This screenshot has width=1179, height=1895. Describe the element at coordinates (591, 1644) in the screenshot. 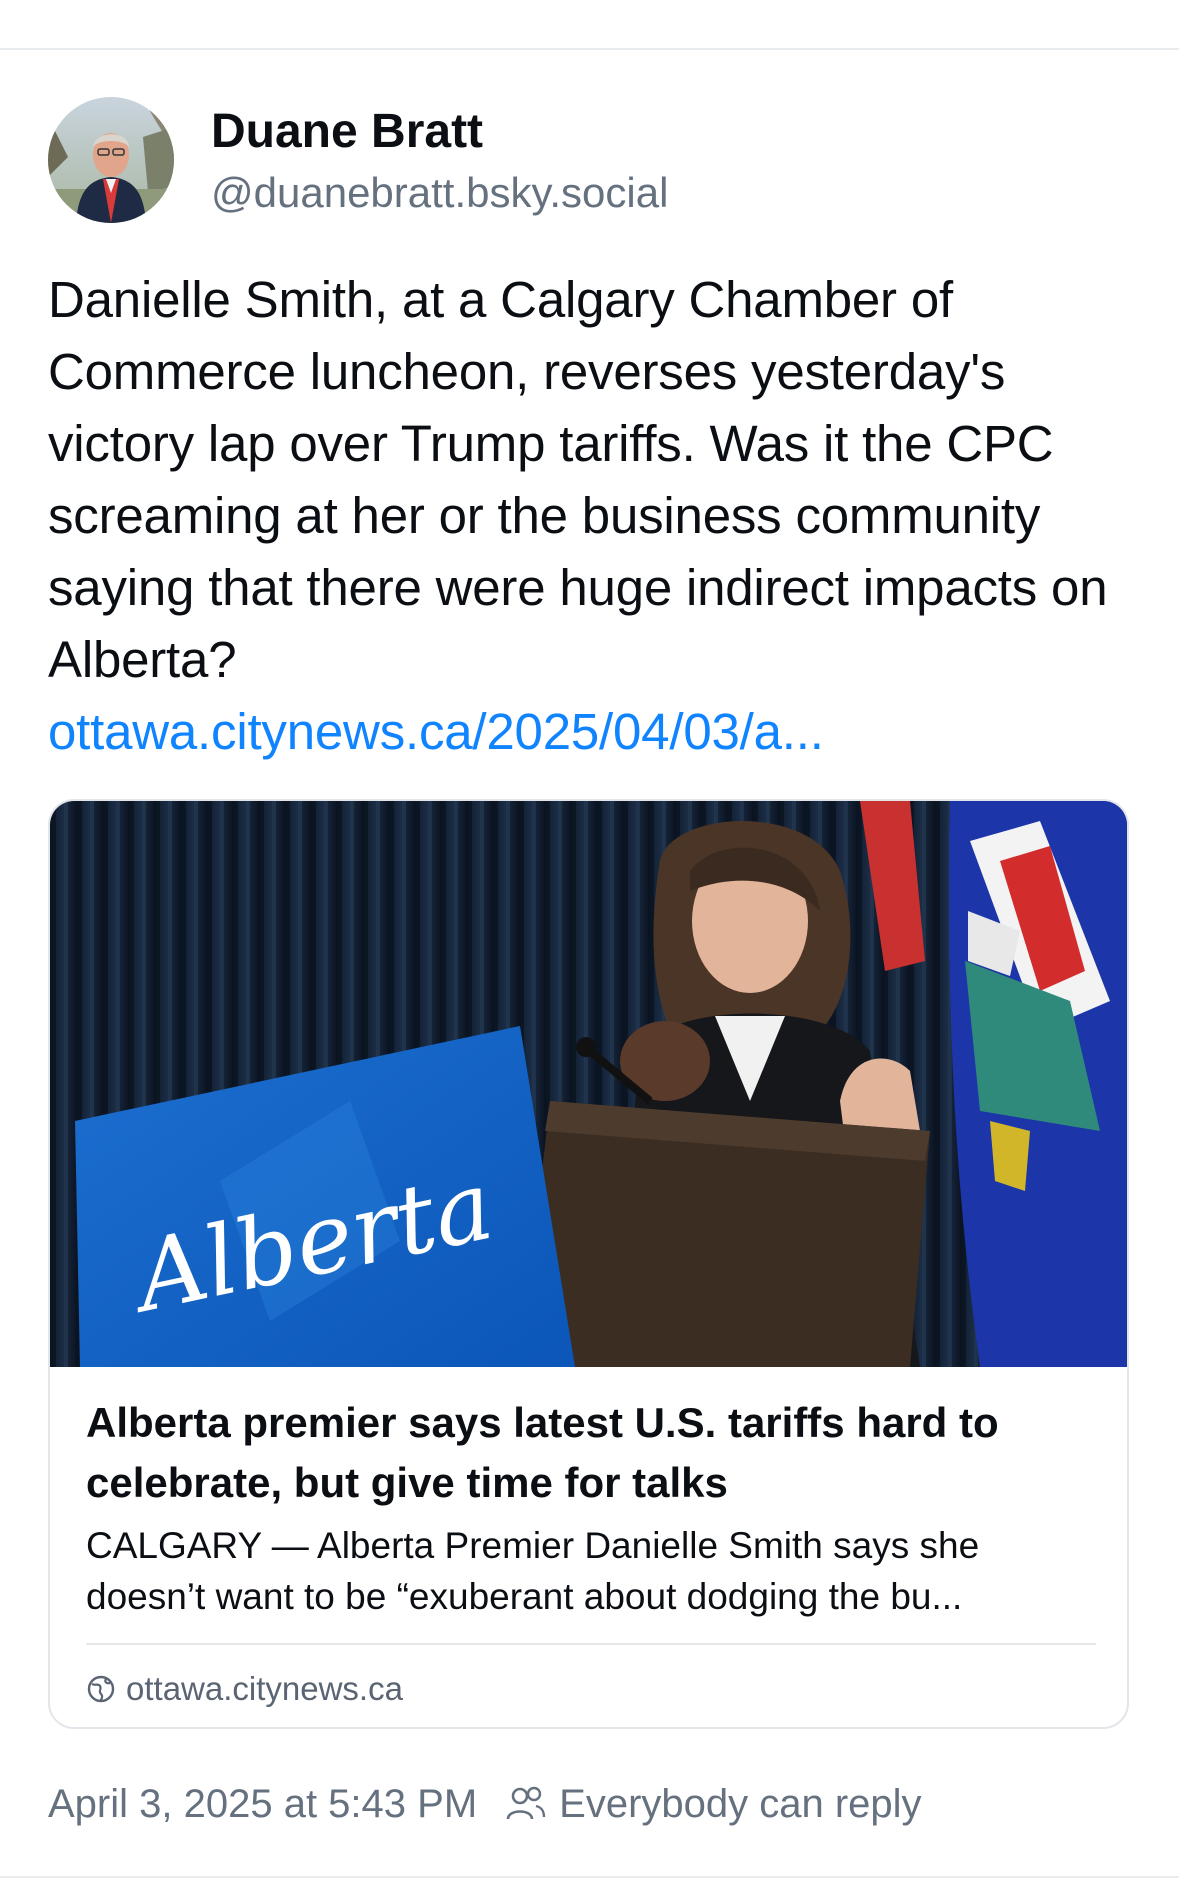

I see `link-card-divider` at that location.